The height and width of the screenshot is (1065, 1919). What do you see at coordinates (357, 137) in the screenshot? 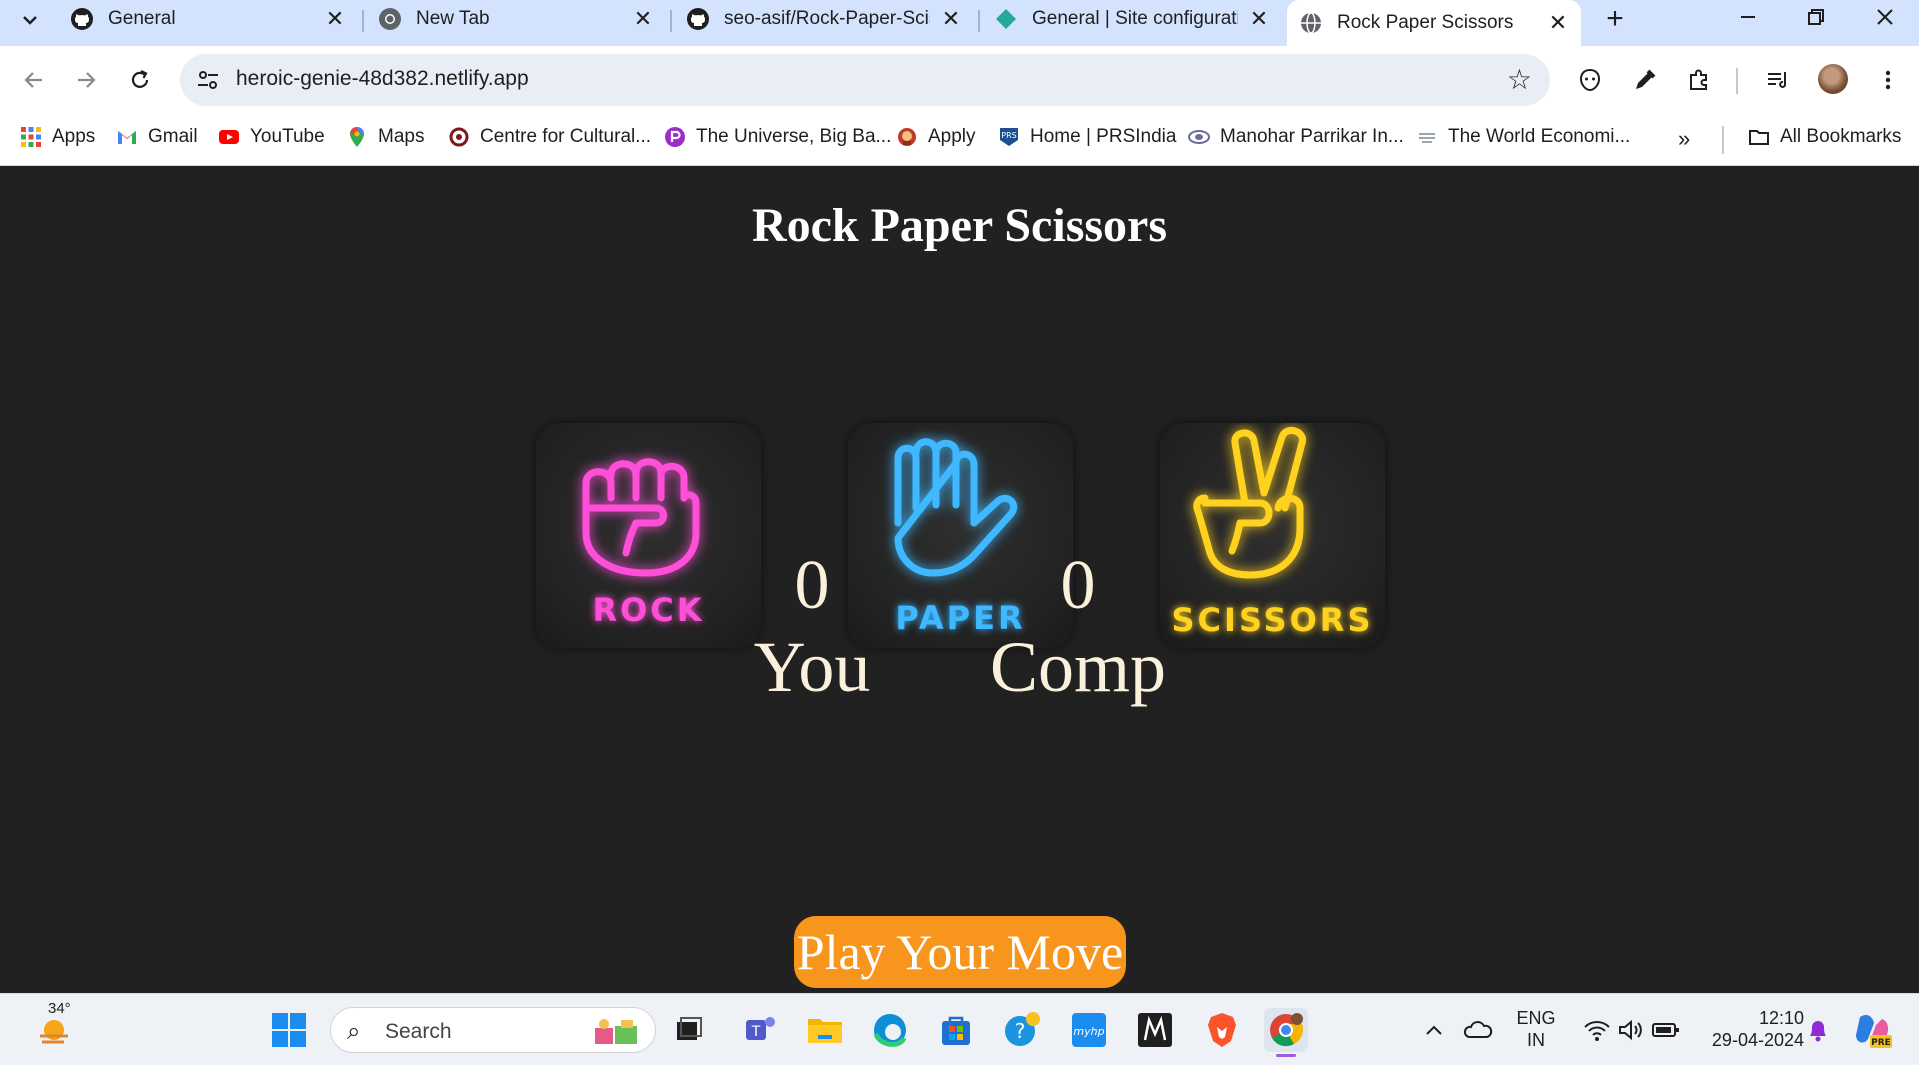
I see `maps-icon` at bounding box center [357, 137].